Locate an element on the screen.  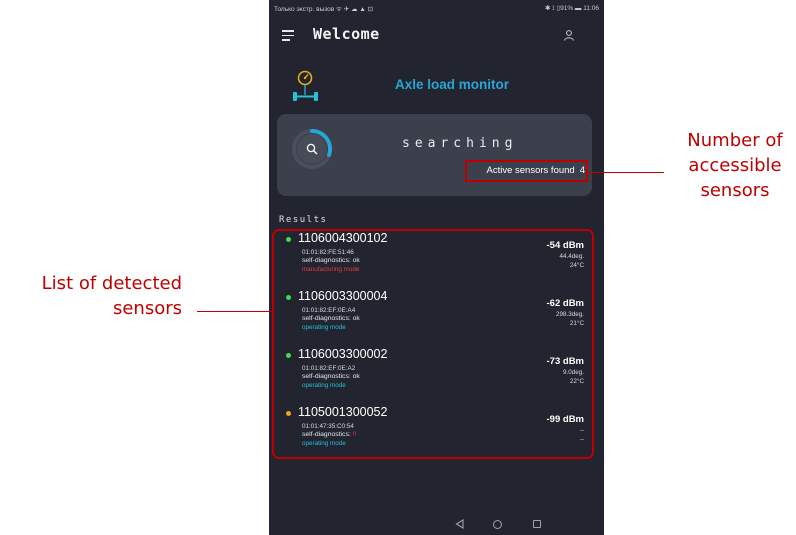
status-bar-right: ✱ ⟟ ▯91% ▬ 11:06 is located at coordinates (572, 8).